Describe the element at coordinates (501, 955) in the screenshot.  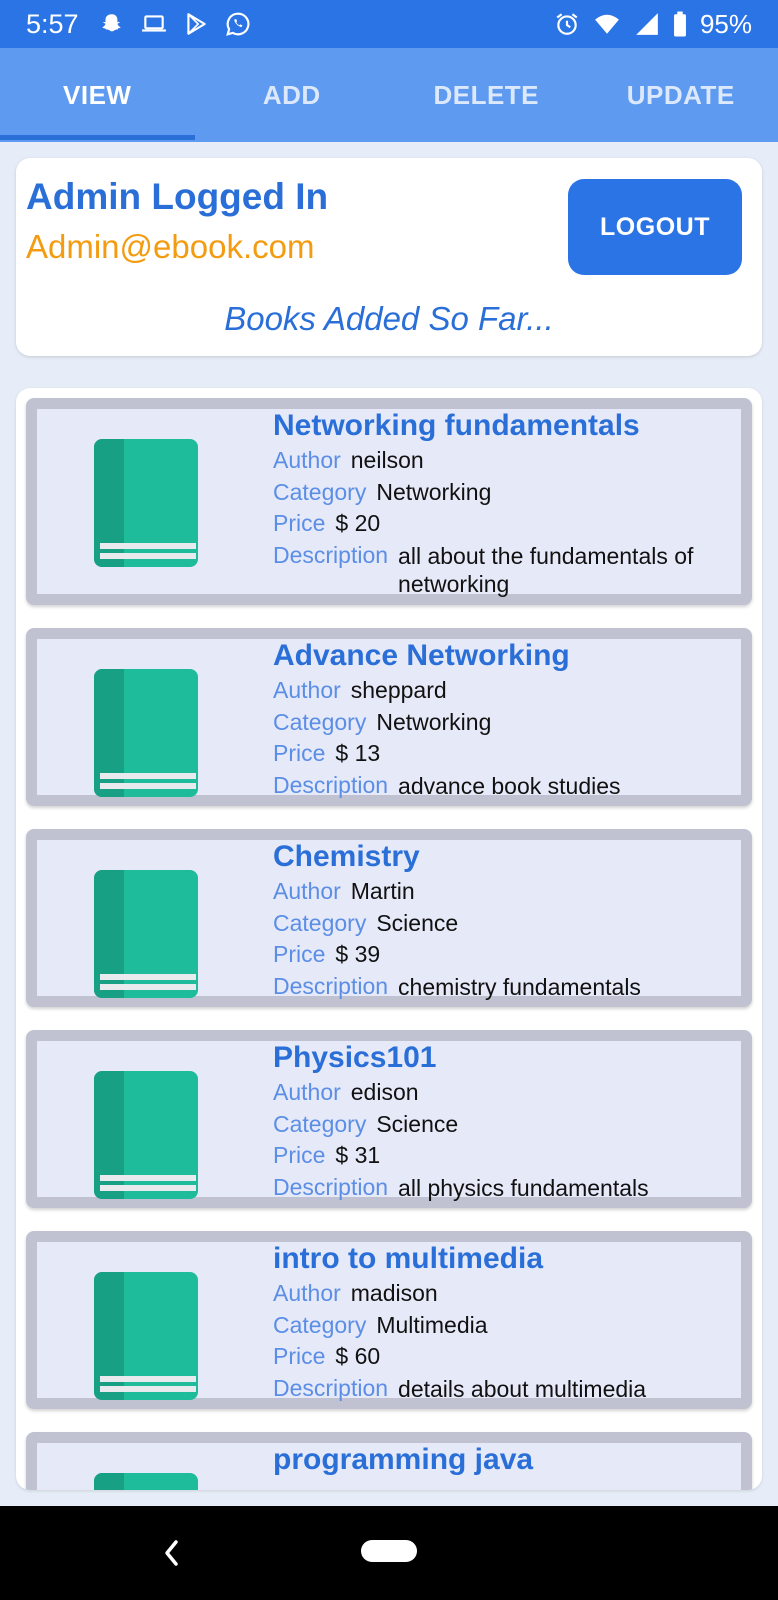
I see `book-price-row: Price $ 39` at that location.